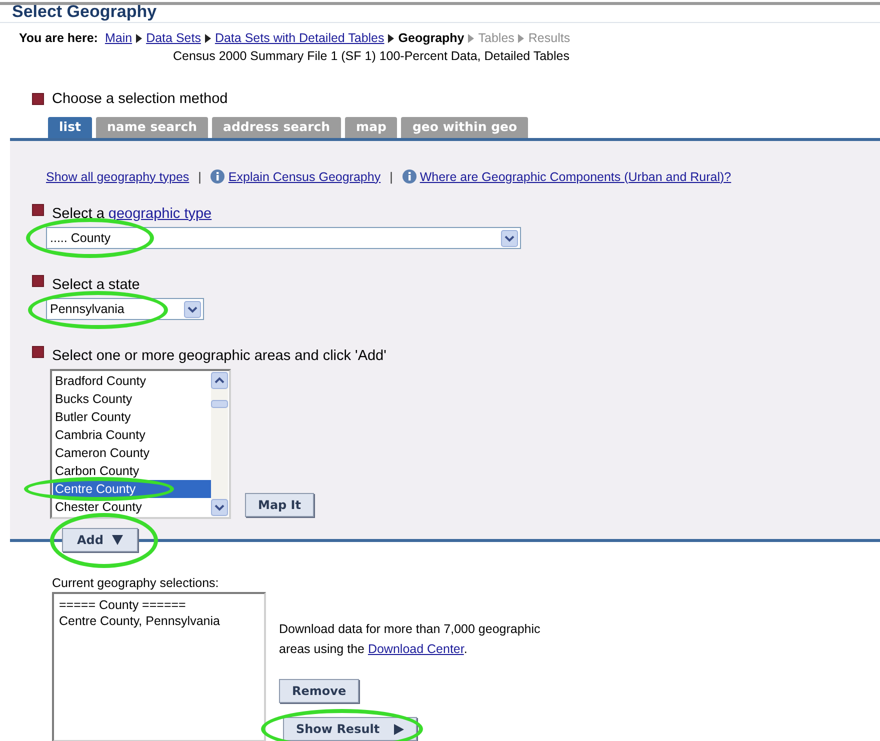 This screenshot has height=741, width=880. What do you see at coordinates (140, 99) in the screenshot?
I see `section-heading: Choose a selection method` at bounding box center [140, 99].